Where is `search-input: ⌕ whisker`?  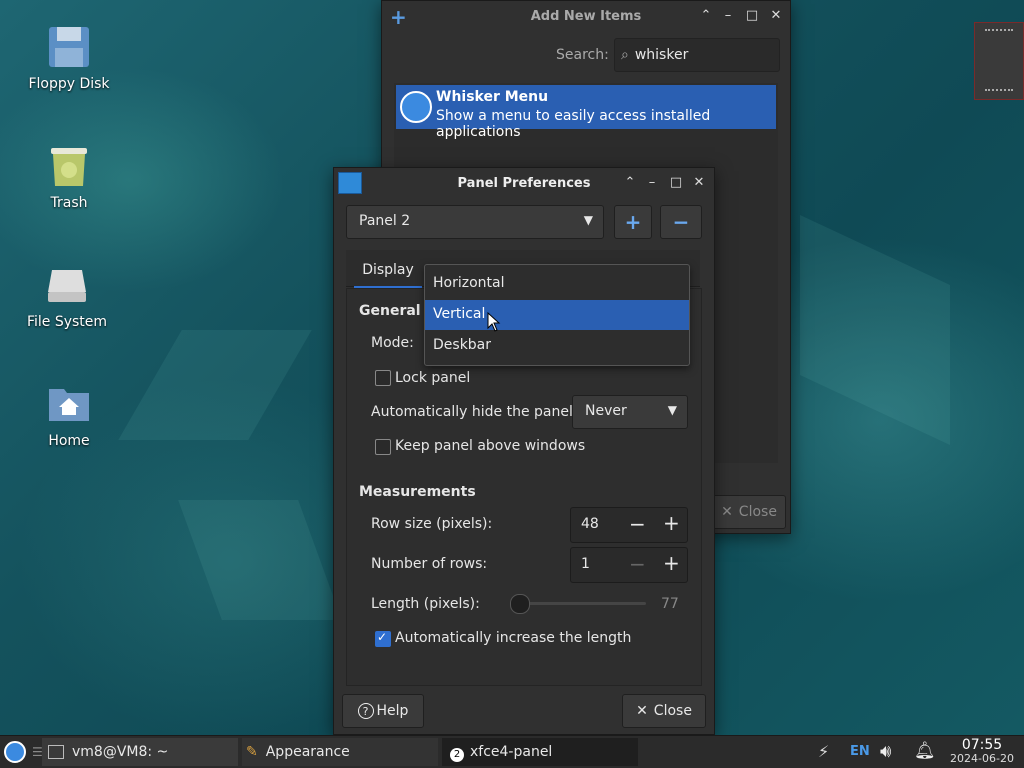 search-input: ⌕ whisker is located at coordinates (697, 55).